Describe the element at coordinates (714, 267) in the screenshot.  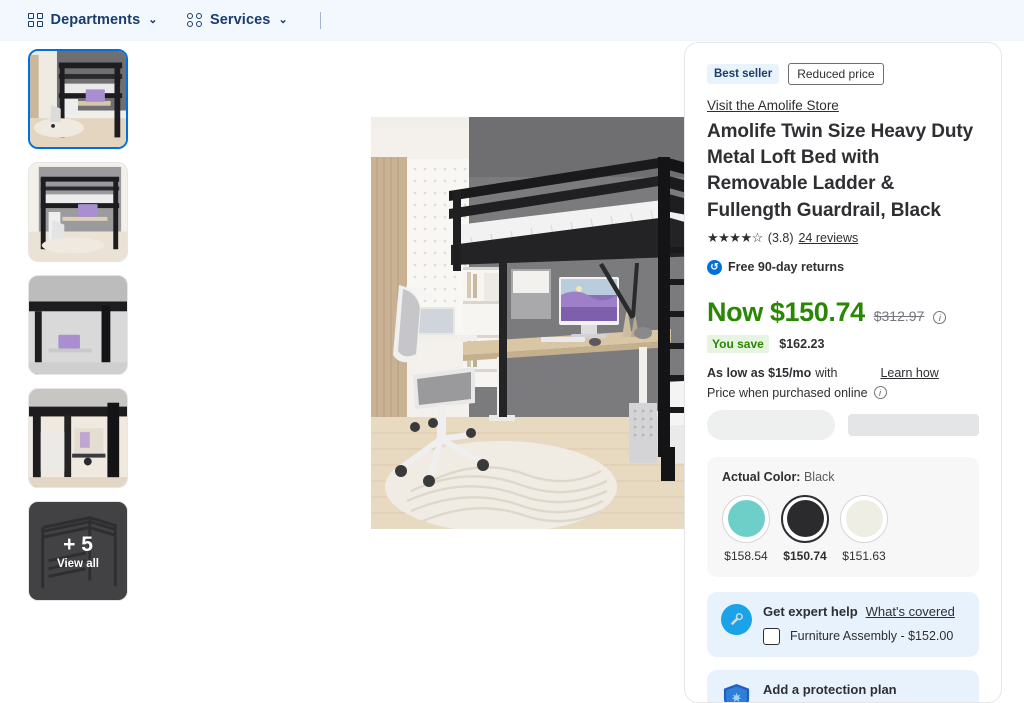
I see `returns-arrow-icon: ↺` at that location.